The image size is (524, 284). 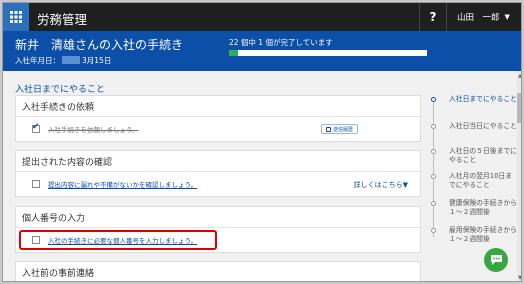 What do you see at coordinates (37, 60) in the screenshot?
I see `hire-date-label: 入社年月日：` at bounding box center [37, 60].